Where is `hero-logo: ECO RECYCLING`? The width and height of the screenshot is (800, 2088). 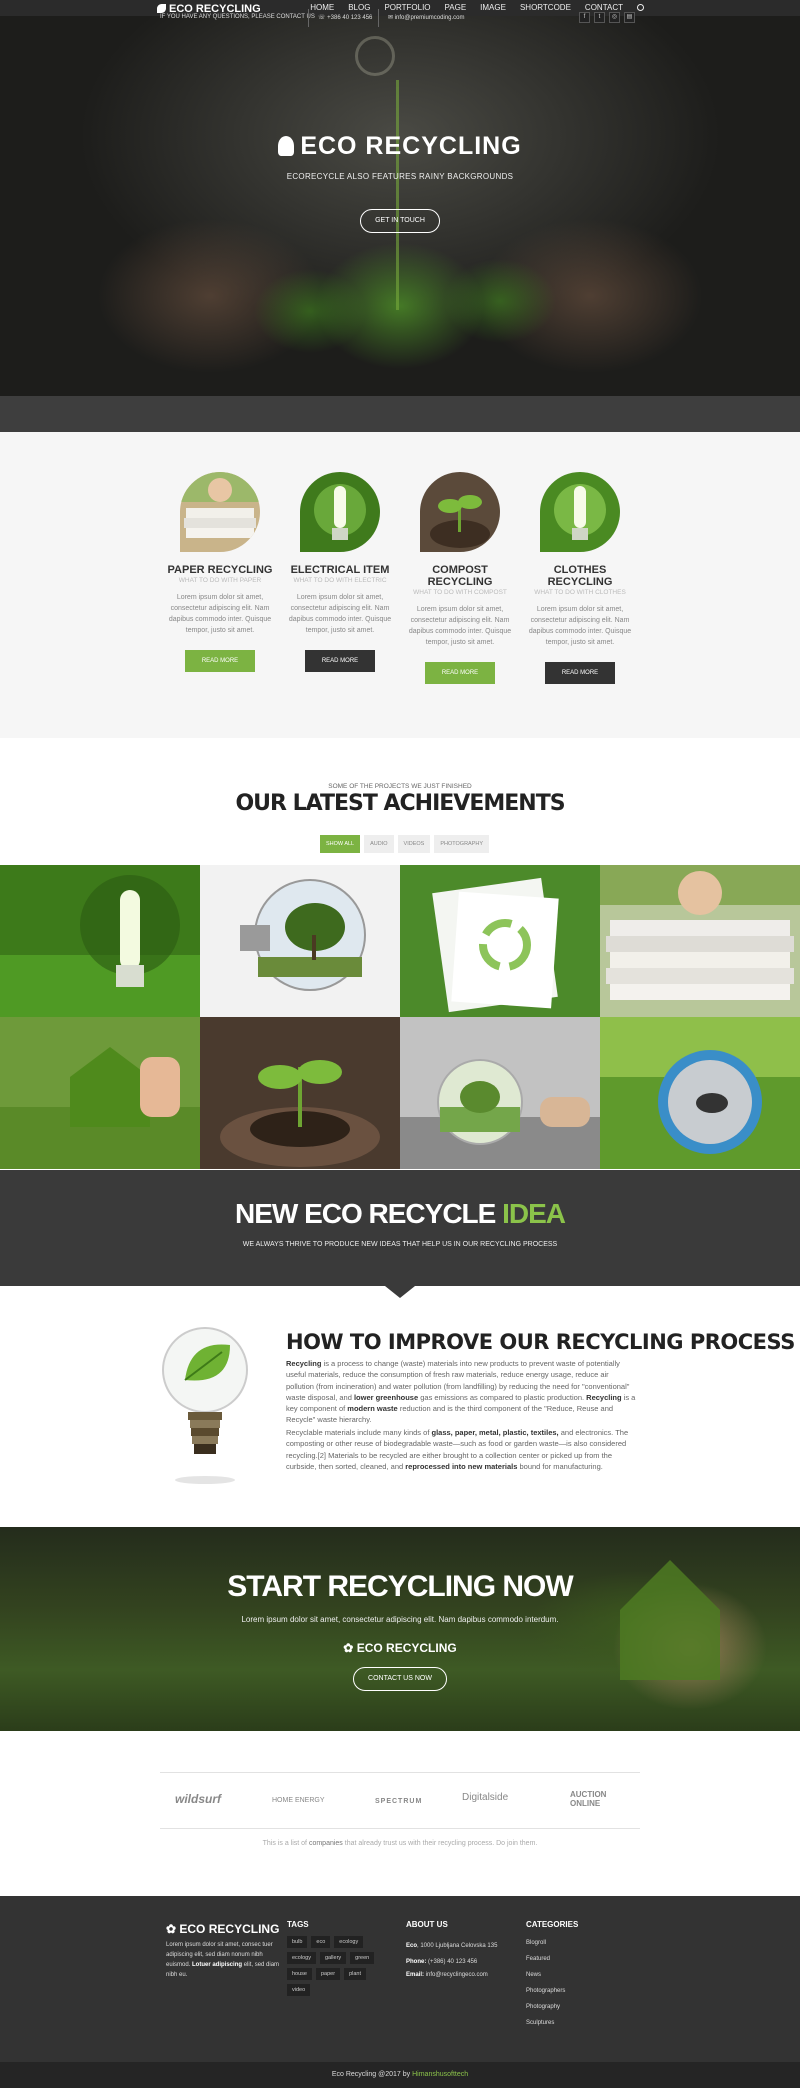
hero-logo: ECO RECYCLING is located at coordinates (400, 146).